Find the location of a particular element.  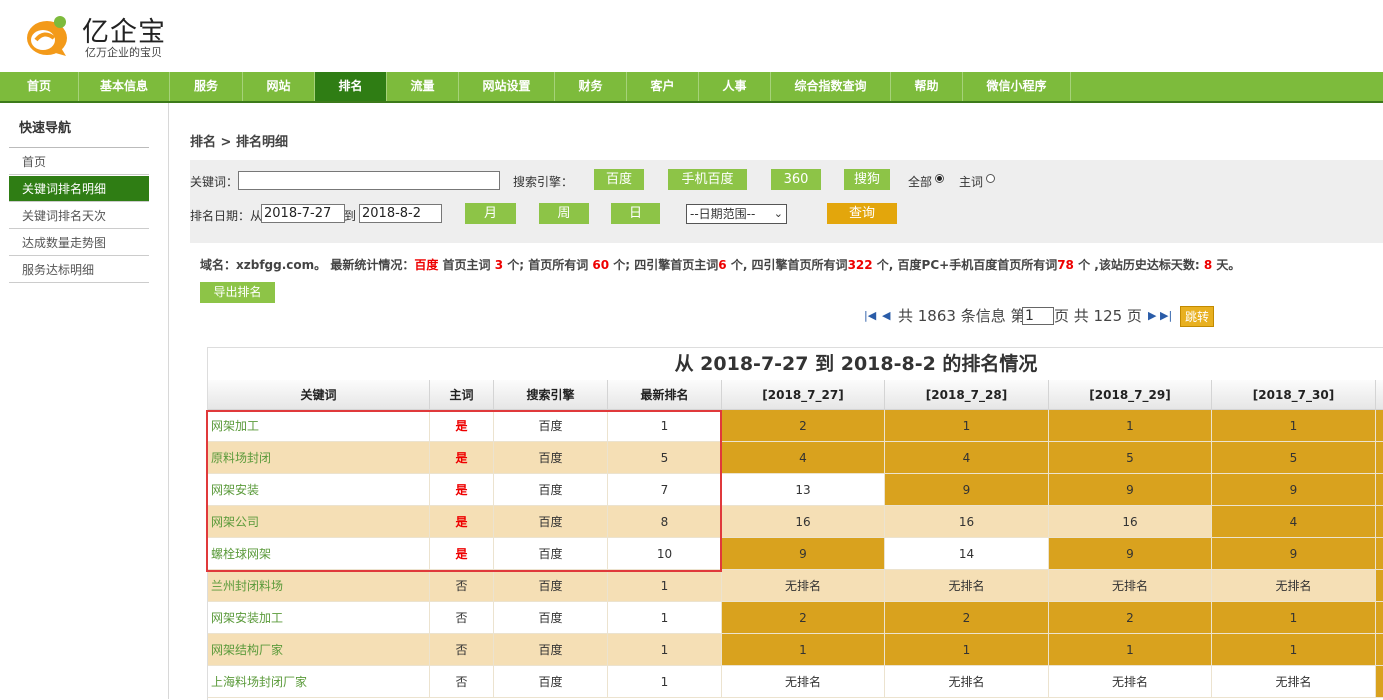

keyword-cell: 螺栓球网架 is located at coordinates (319, 554).